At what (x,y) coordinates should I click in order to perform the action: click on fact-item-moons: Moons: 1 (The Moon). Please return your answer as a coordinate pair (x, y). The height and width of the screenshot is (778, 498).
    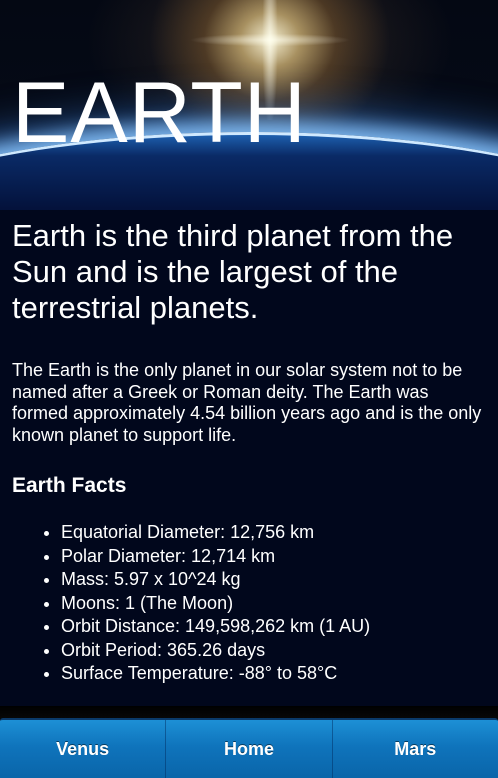
    Looking at the image, I should click on (273, 604).